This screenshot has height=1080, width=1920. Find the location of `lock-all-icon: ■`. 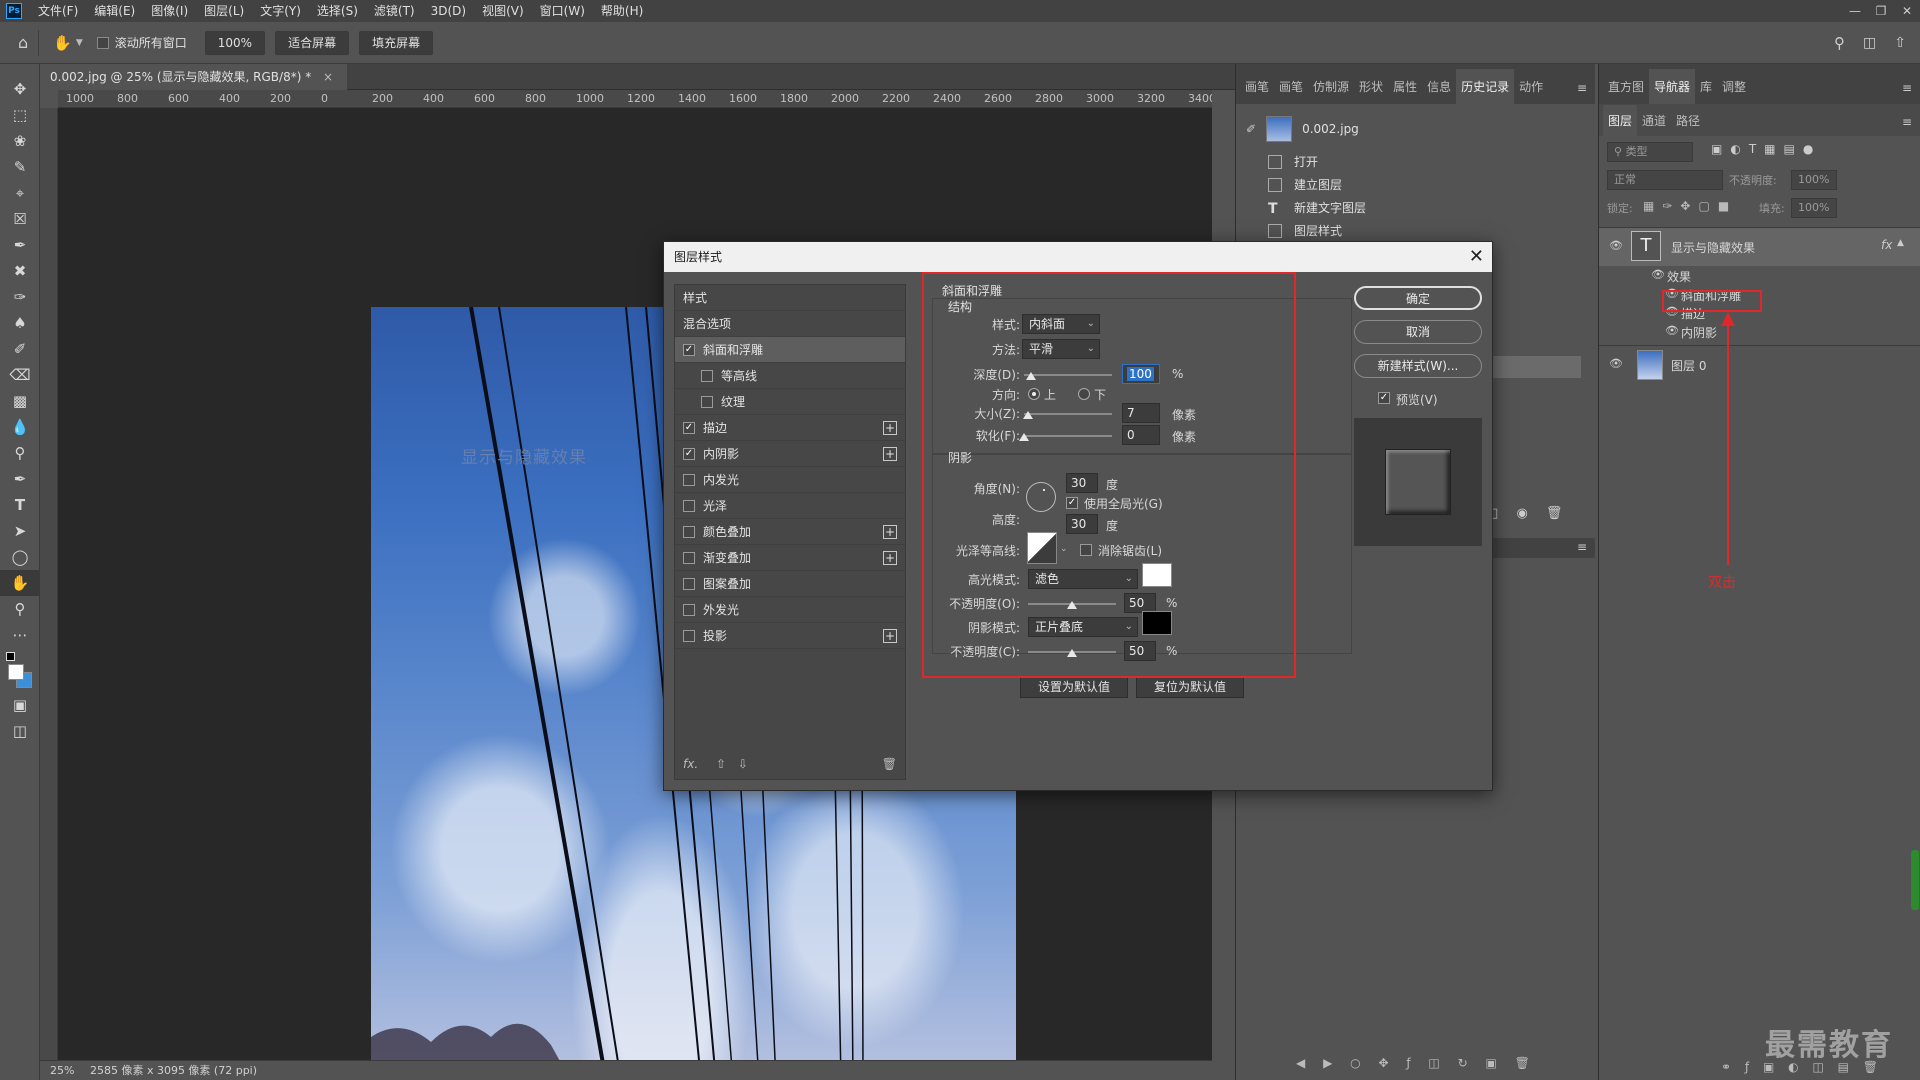

lock-all-icon: ■ is located at coordinates (1727, 206).